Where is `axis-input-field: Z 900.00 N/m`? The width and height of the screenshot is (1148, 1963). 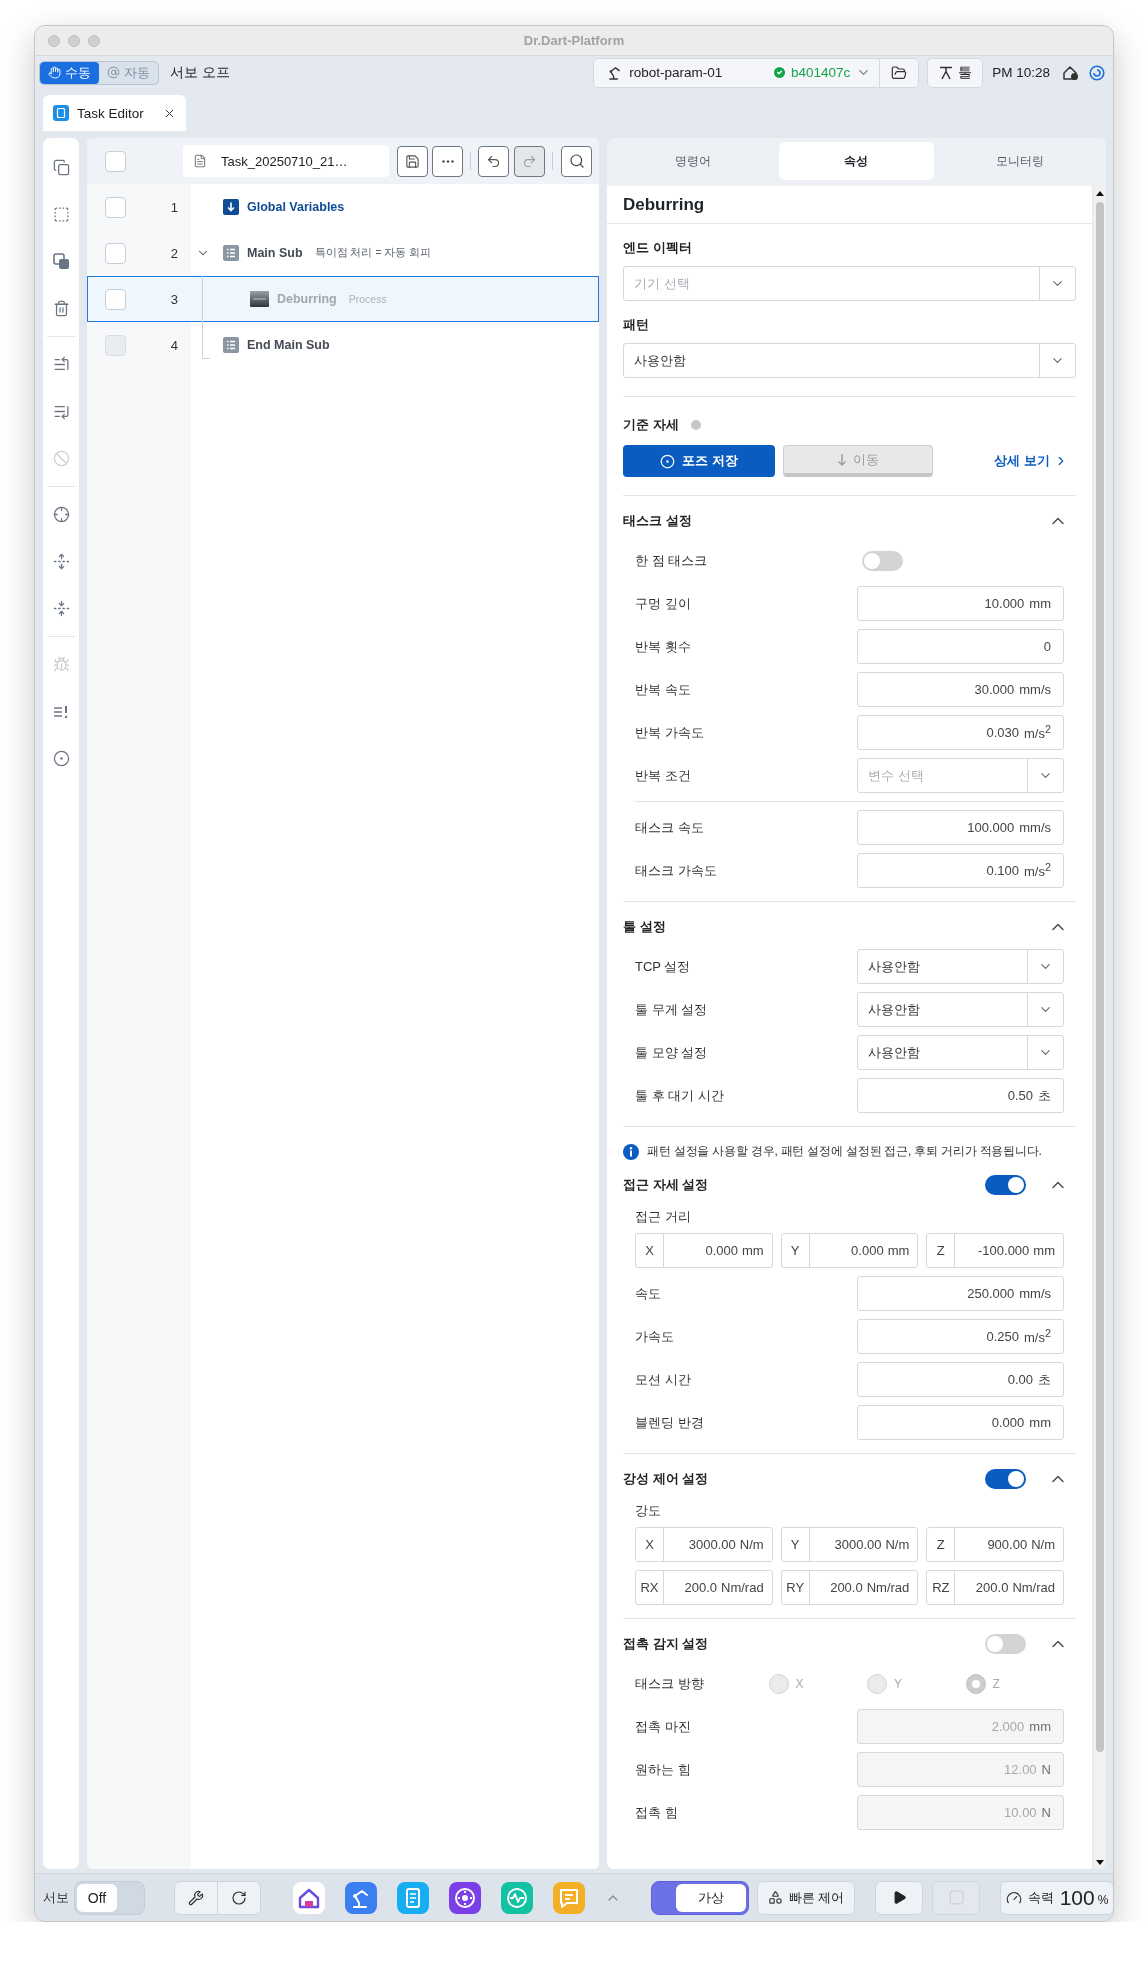 axis-input-field: Z 900.00 N/m is located at coordinates (995, 1544).